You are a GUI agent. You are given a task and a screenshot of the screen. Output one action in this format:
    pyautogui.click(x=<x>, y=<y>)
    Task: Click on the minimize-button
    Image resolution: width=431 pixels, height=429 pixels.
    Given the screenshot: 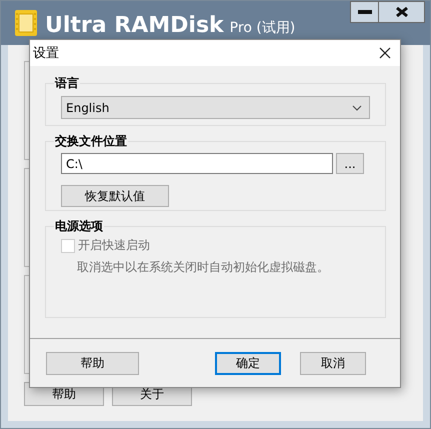 What is the action you would take?
    pyautogui.click(x=364, y=12)
    